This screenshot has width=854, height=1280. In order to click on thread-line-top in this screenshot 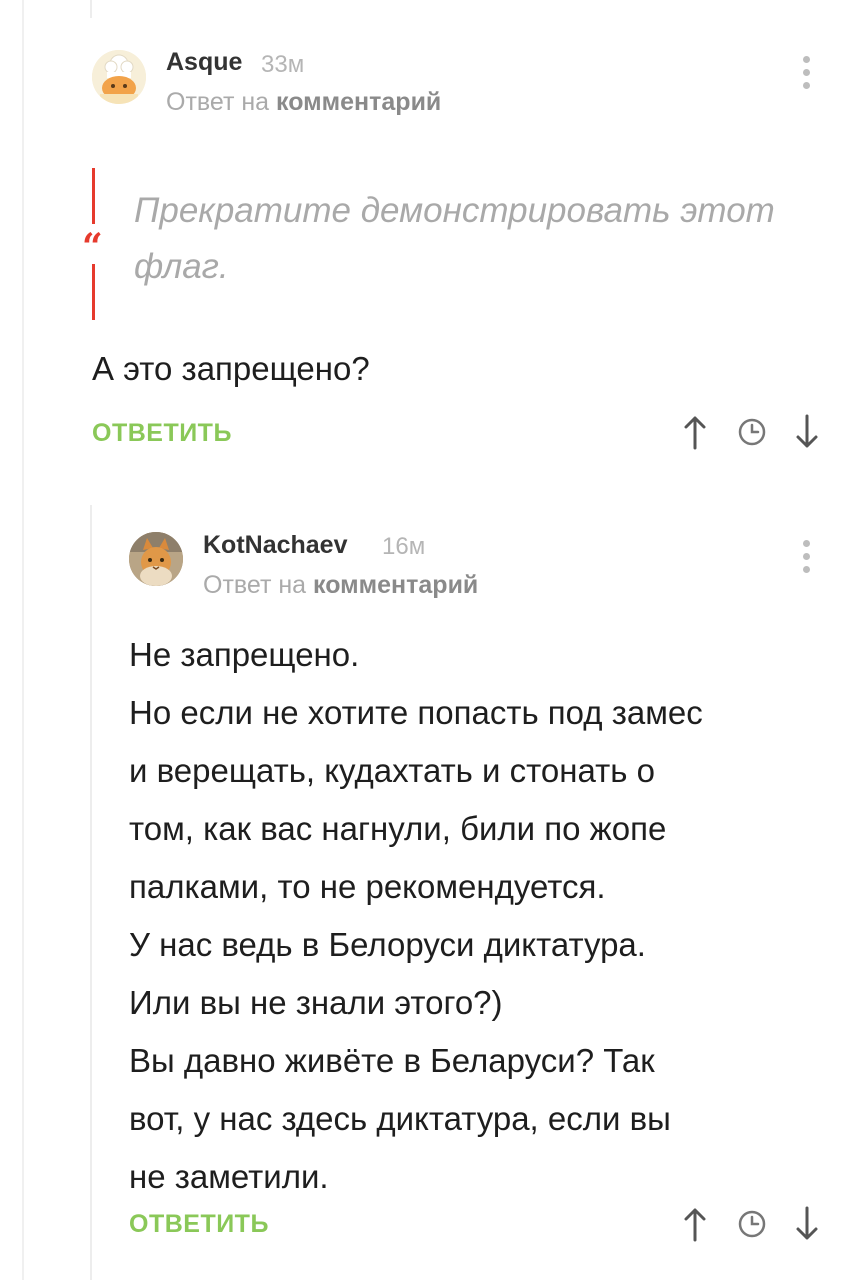, I will do `click(91, 9)`.